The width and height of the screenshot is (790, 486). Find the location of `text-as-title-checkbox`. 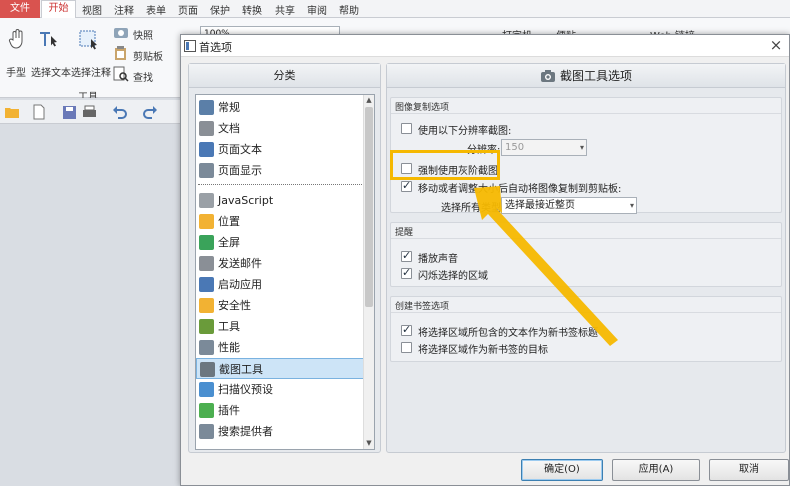

text-as-title-checkbox is located at coordinates (406, 329).